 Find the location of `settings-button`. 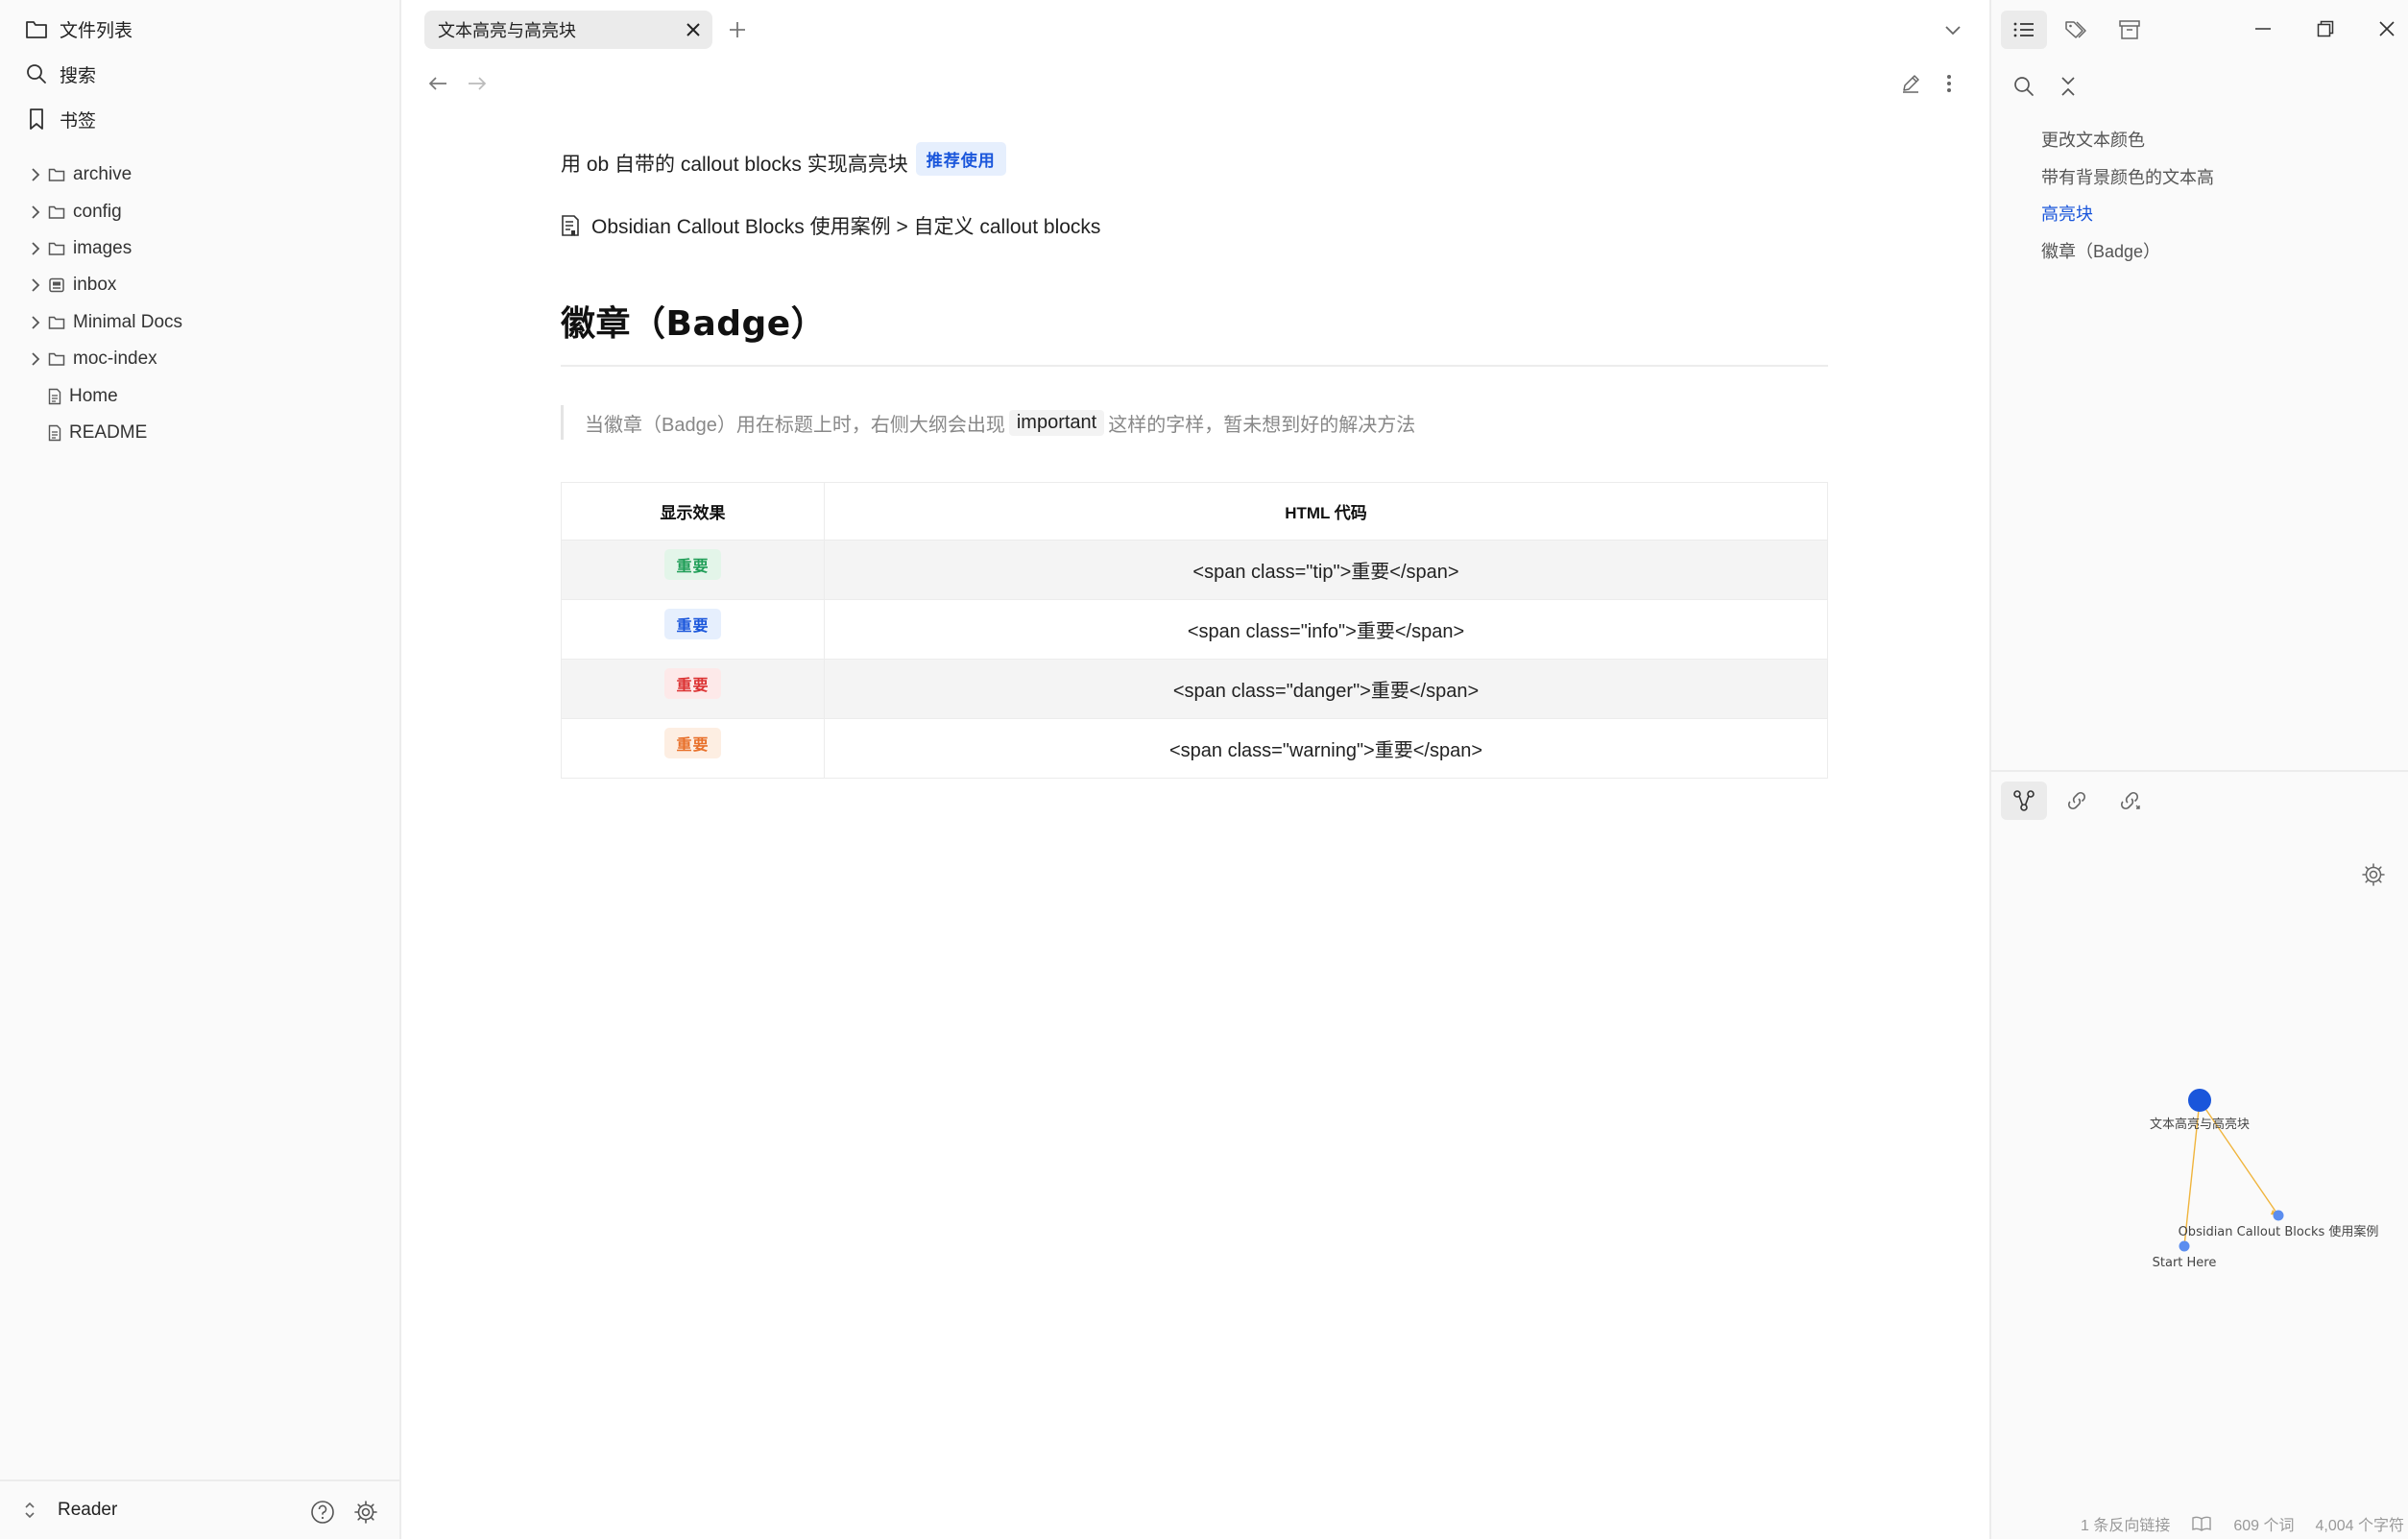

settings-button is located at coordinates (365, 1512).